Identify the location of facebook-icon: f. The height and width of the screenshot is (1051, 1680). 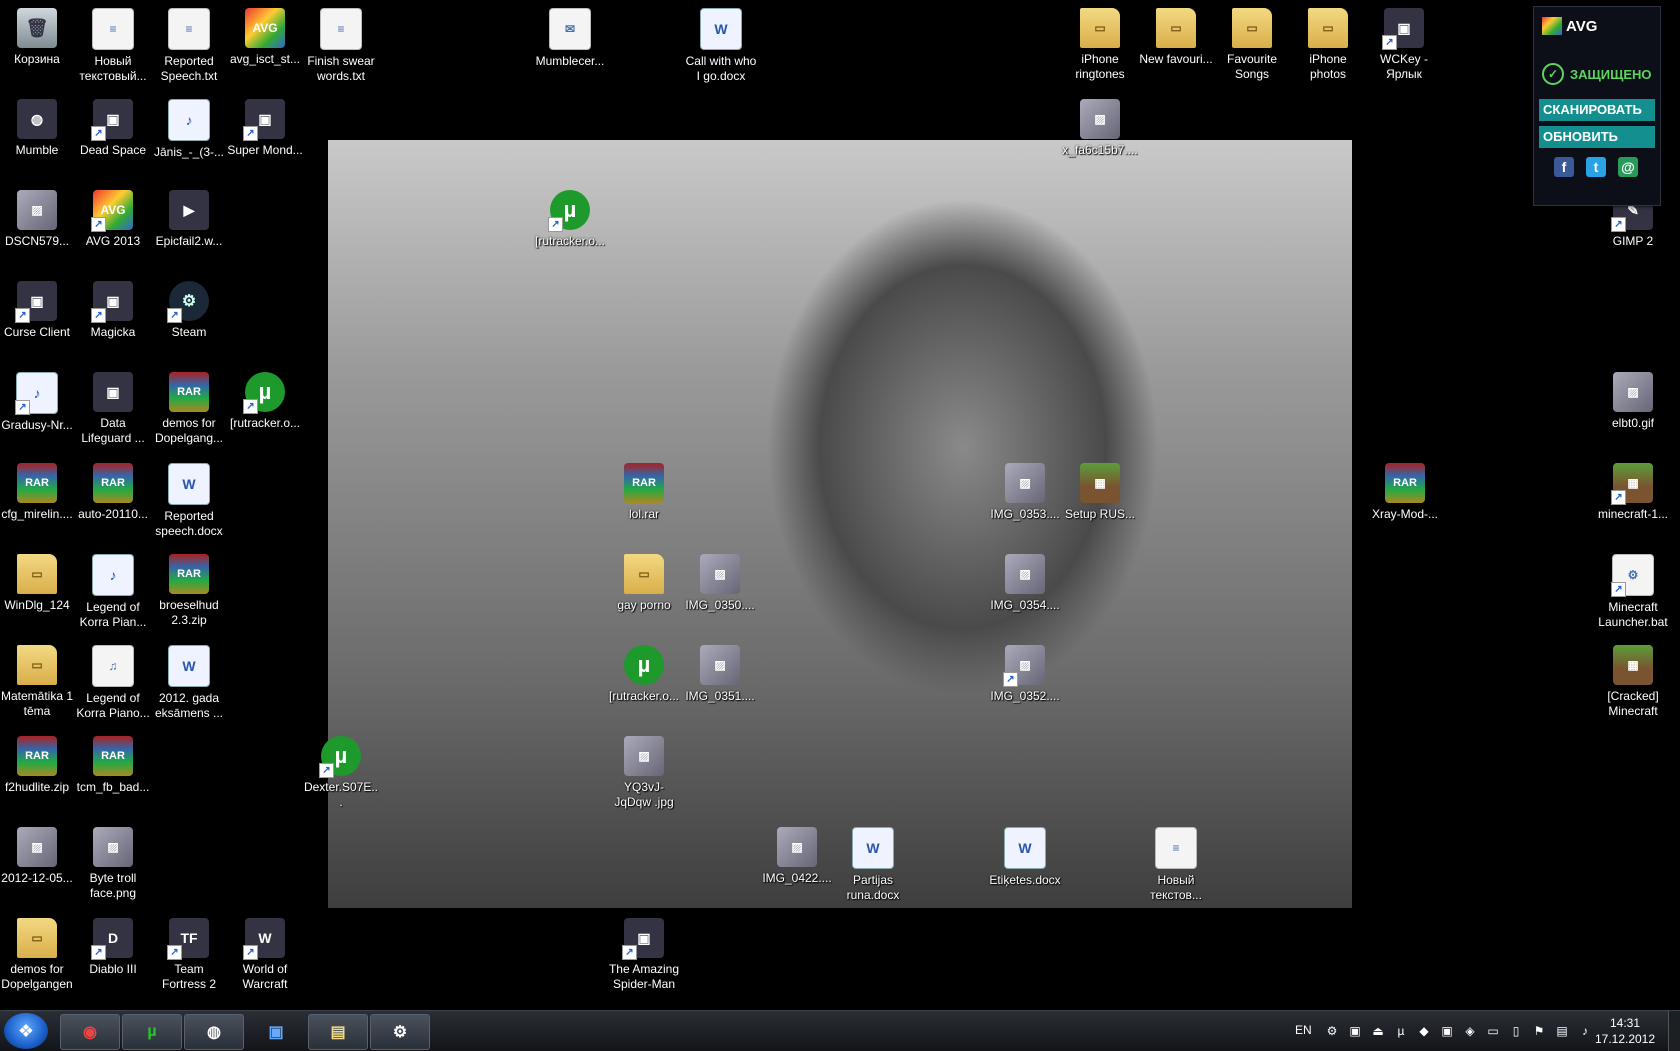
(1564, 167).